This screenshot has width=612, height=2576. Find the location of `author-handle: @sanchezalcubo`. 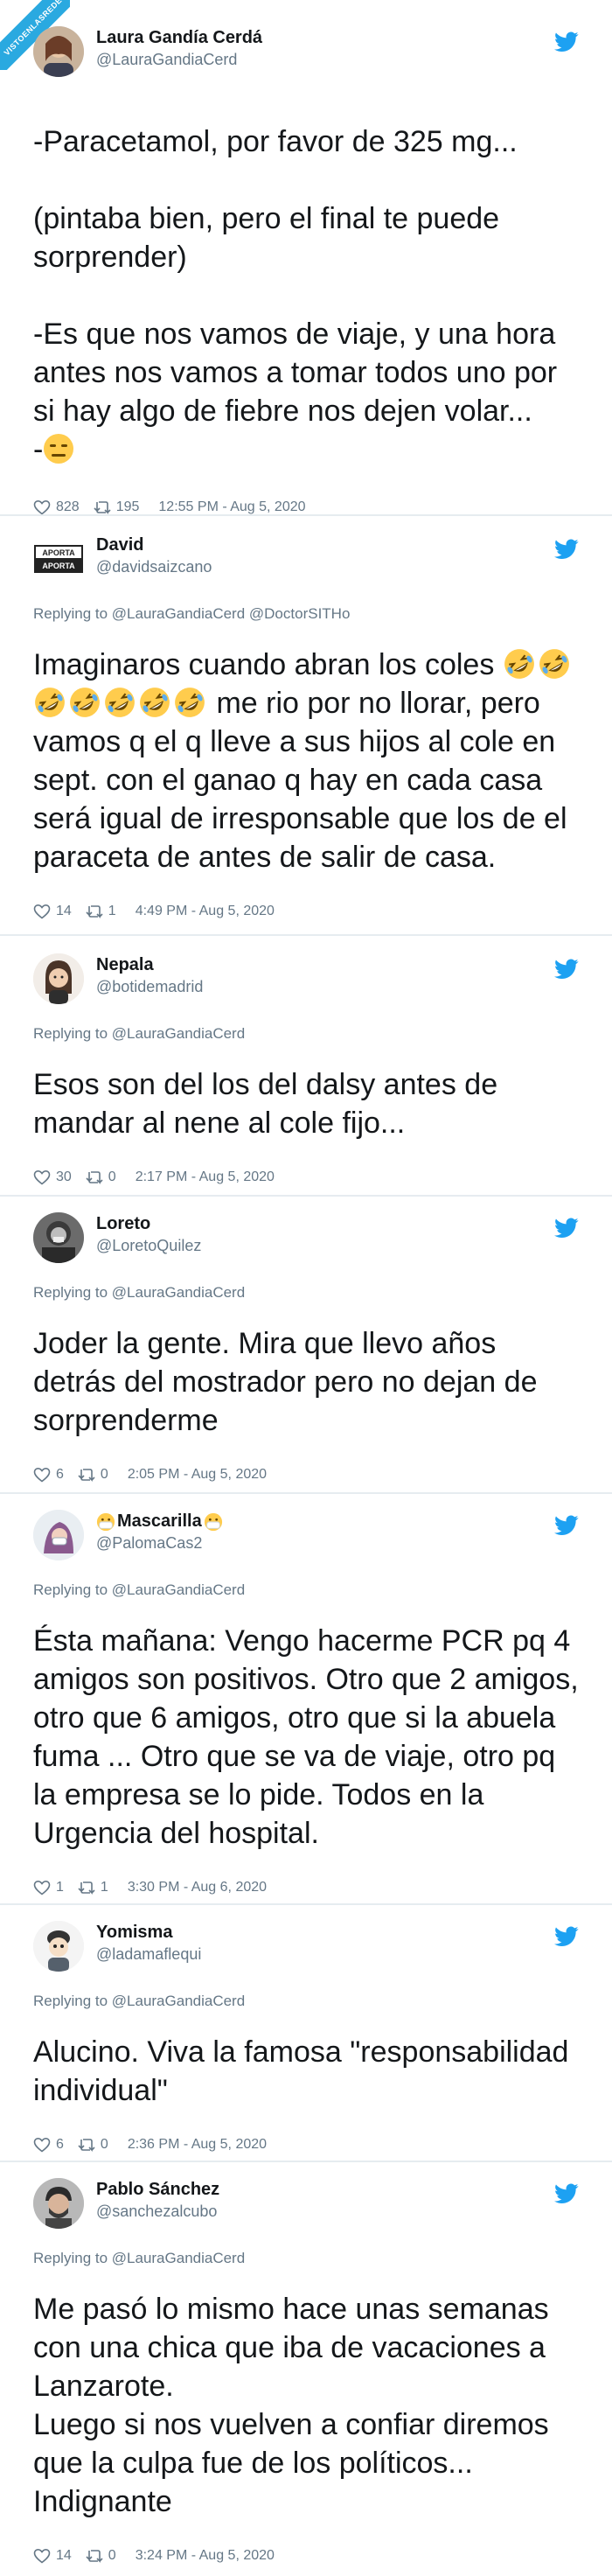

author-handle: @sanchezalcubo is located at coordinates (156, 2212).